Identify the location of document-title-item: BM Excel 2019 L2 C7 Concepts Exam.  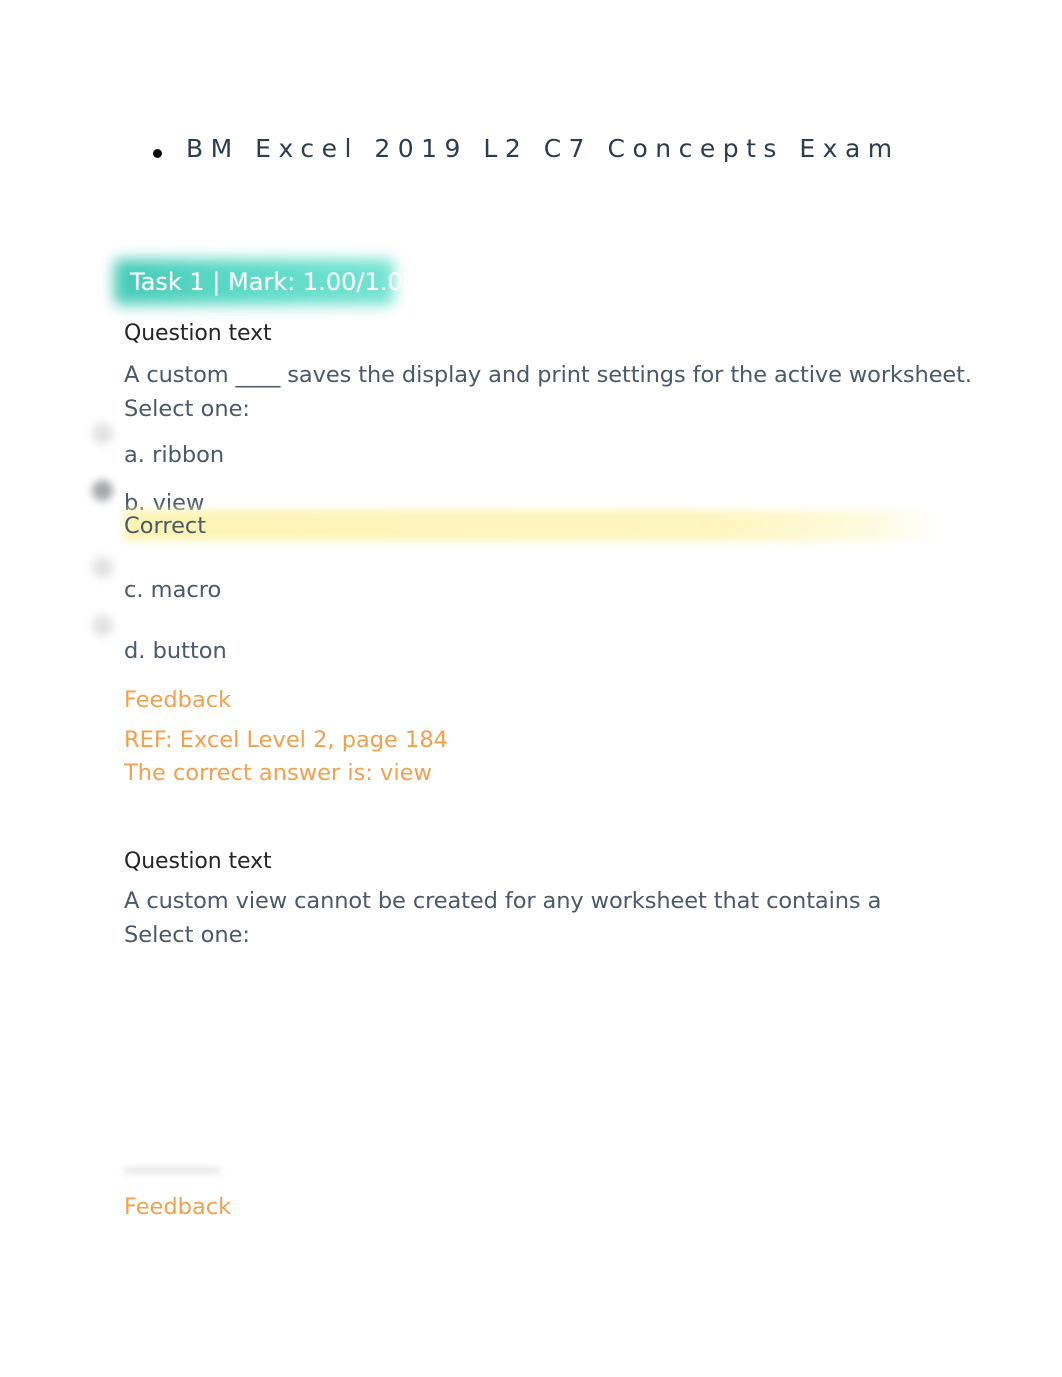
(564, 149).